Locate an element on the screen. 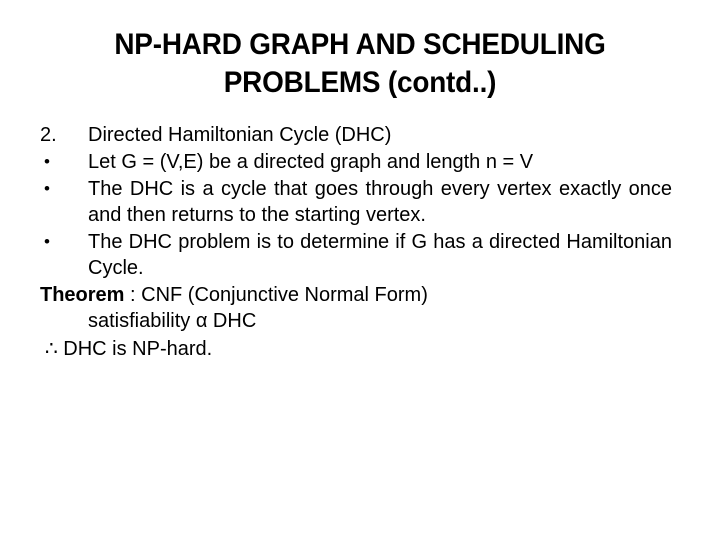 The width and height of the screenshot is (720, 540). title-line-1: NP-HARD GRAPH AND SCHEDULING is located at coordinates (360, 44).